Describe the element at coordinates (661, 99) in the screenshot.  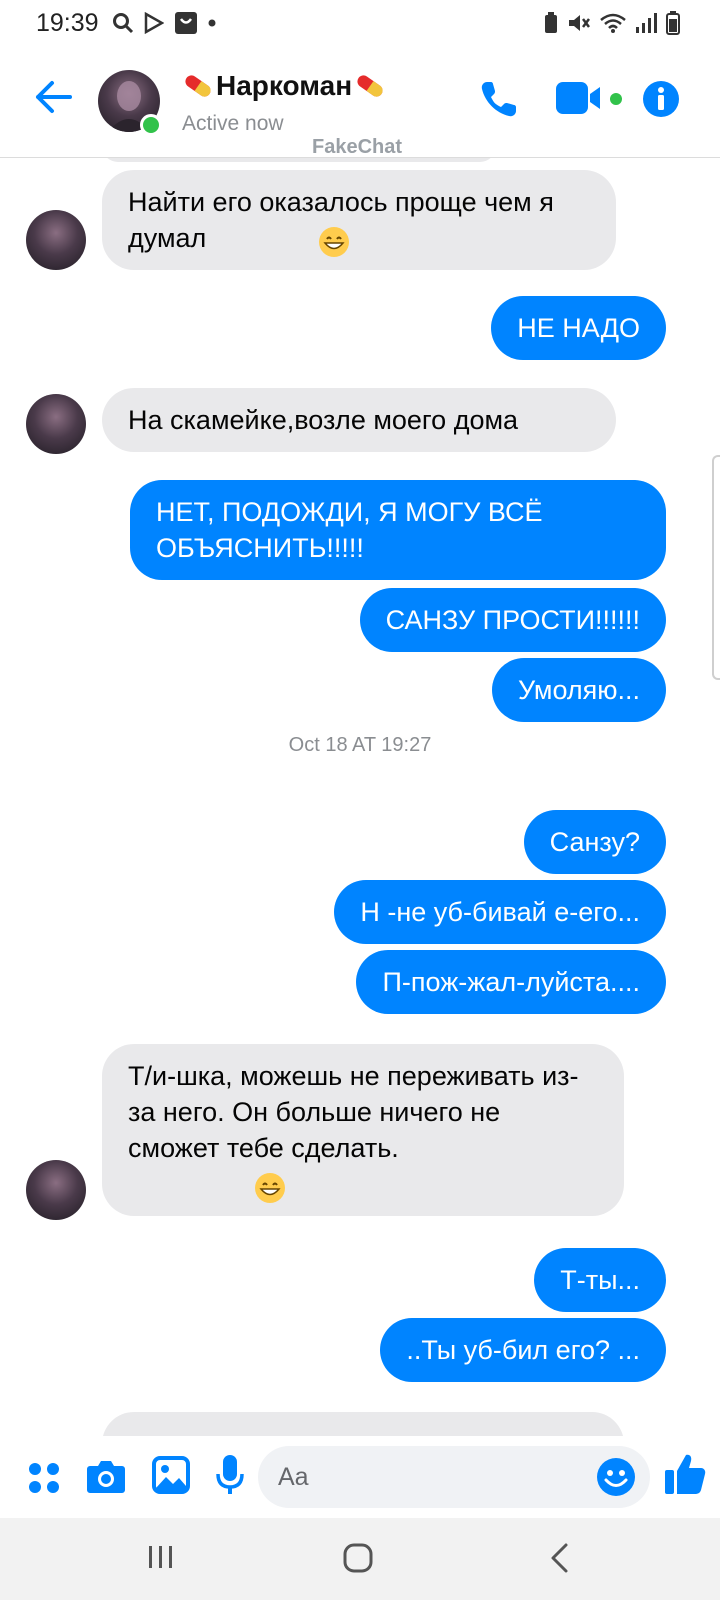
I see `info-icon` at that location.